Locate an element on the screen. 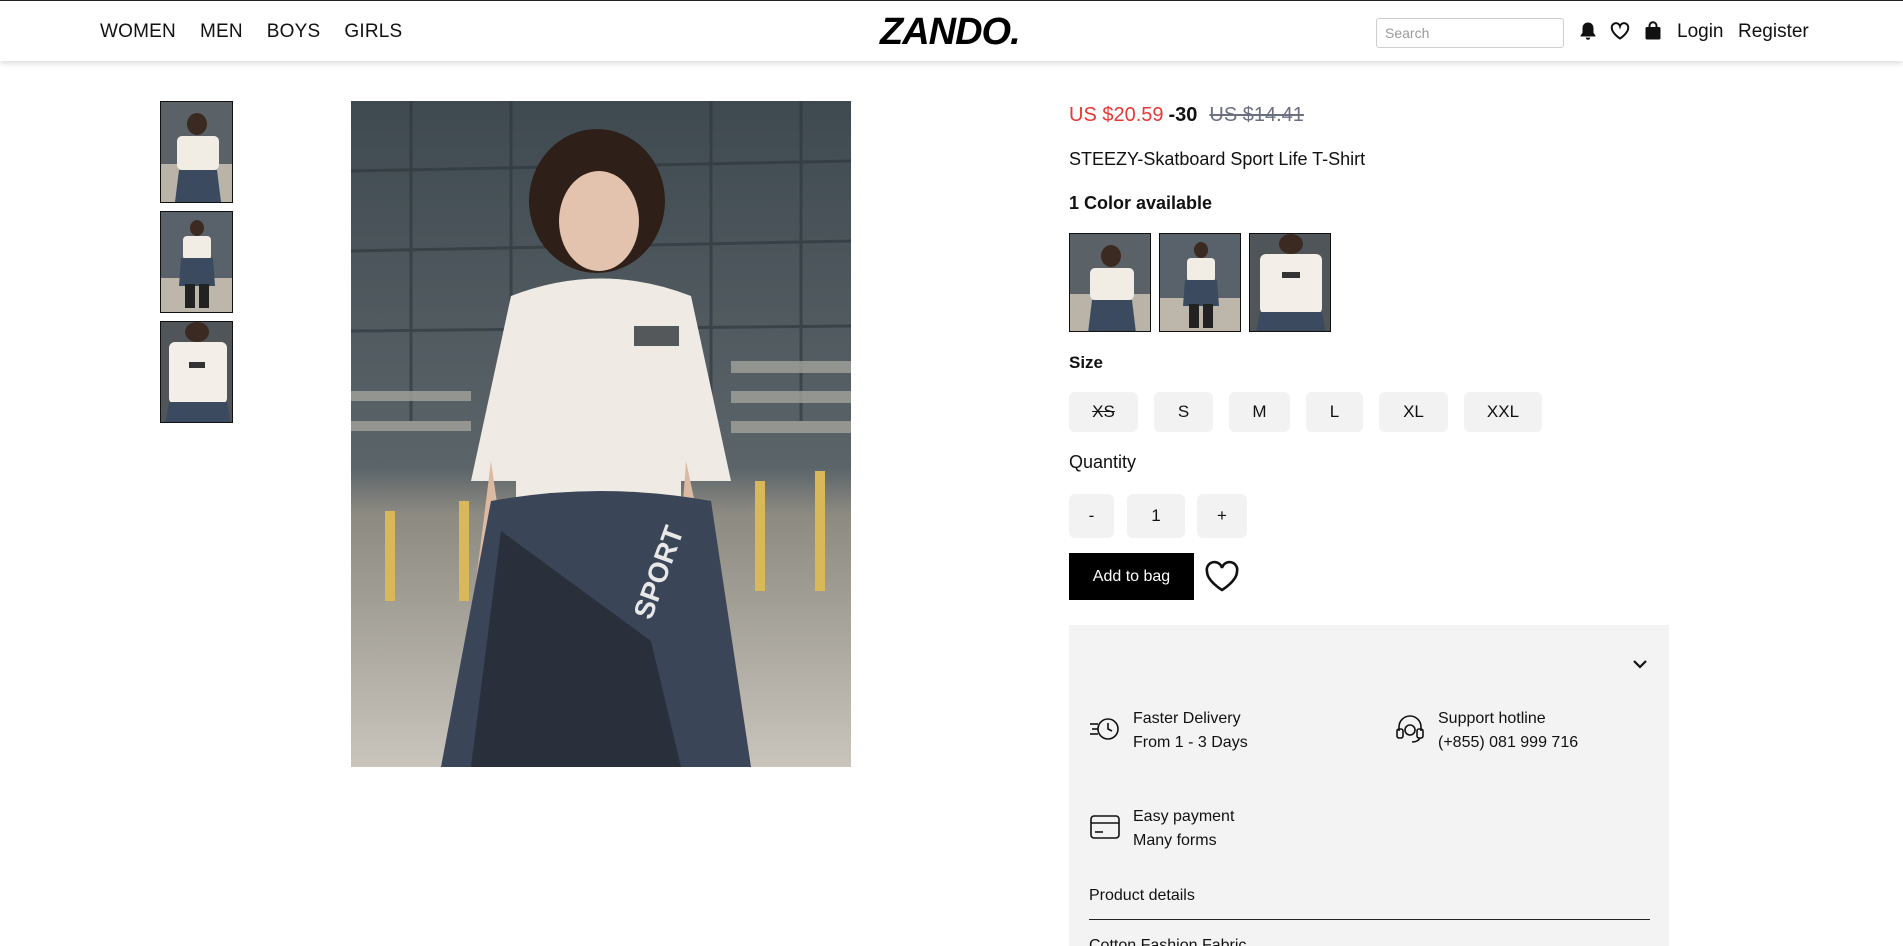 The width and height of the screenshot is (1903, 946). quantity-increase-button: + is located at coordinates (1222, 516).